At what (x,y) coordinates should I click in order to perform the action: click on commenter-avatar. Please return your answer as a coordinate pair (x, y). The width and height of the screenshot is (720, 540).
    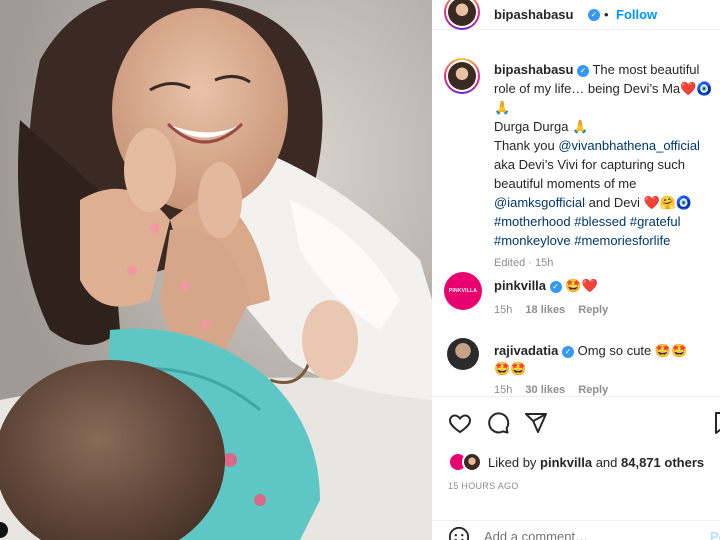
    Looking at the image, I should click on (463, 354).